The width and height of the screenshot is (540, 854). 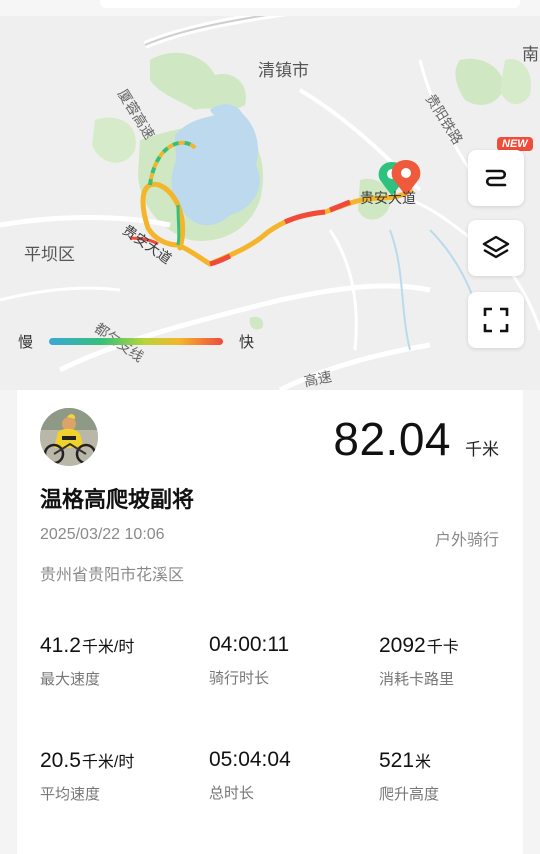 I want to click on activity-title: 温格高爬坡副将, so click(x=117, y=499).